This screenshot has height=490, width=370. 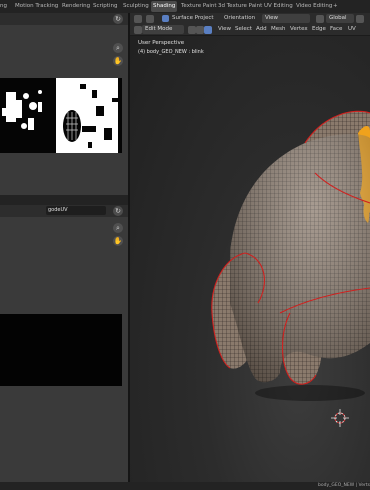 I want to click on surface-project-label: Surface Project, so click(x=193, y=18).